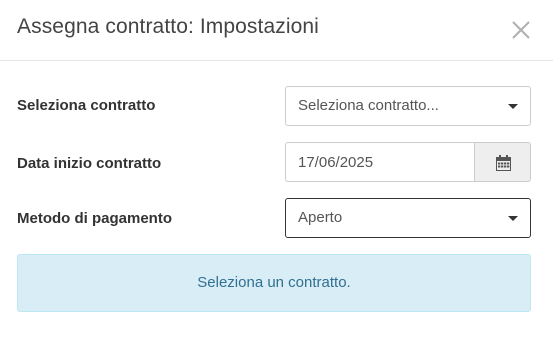 This screenshot has height=351, width=553. What do you see at coordinates (94, 218) in the screenshot?
I see `payment-method-label: Metodo di pagamento` at bounding box center [94, 218].